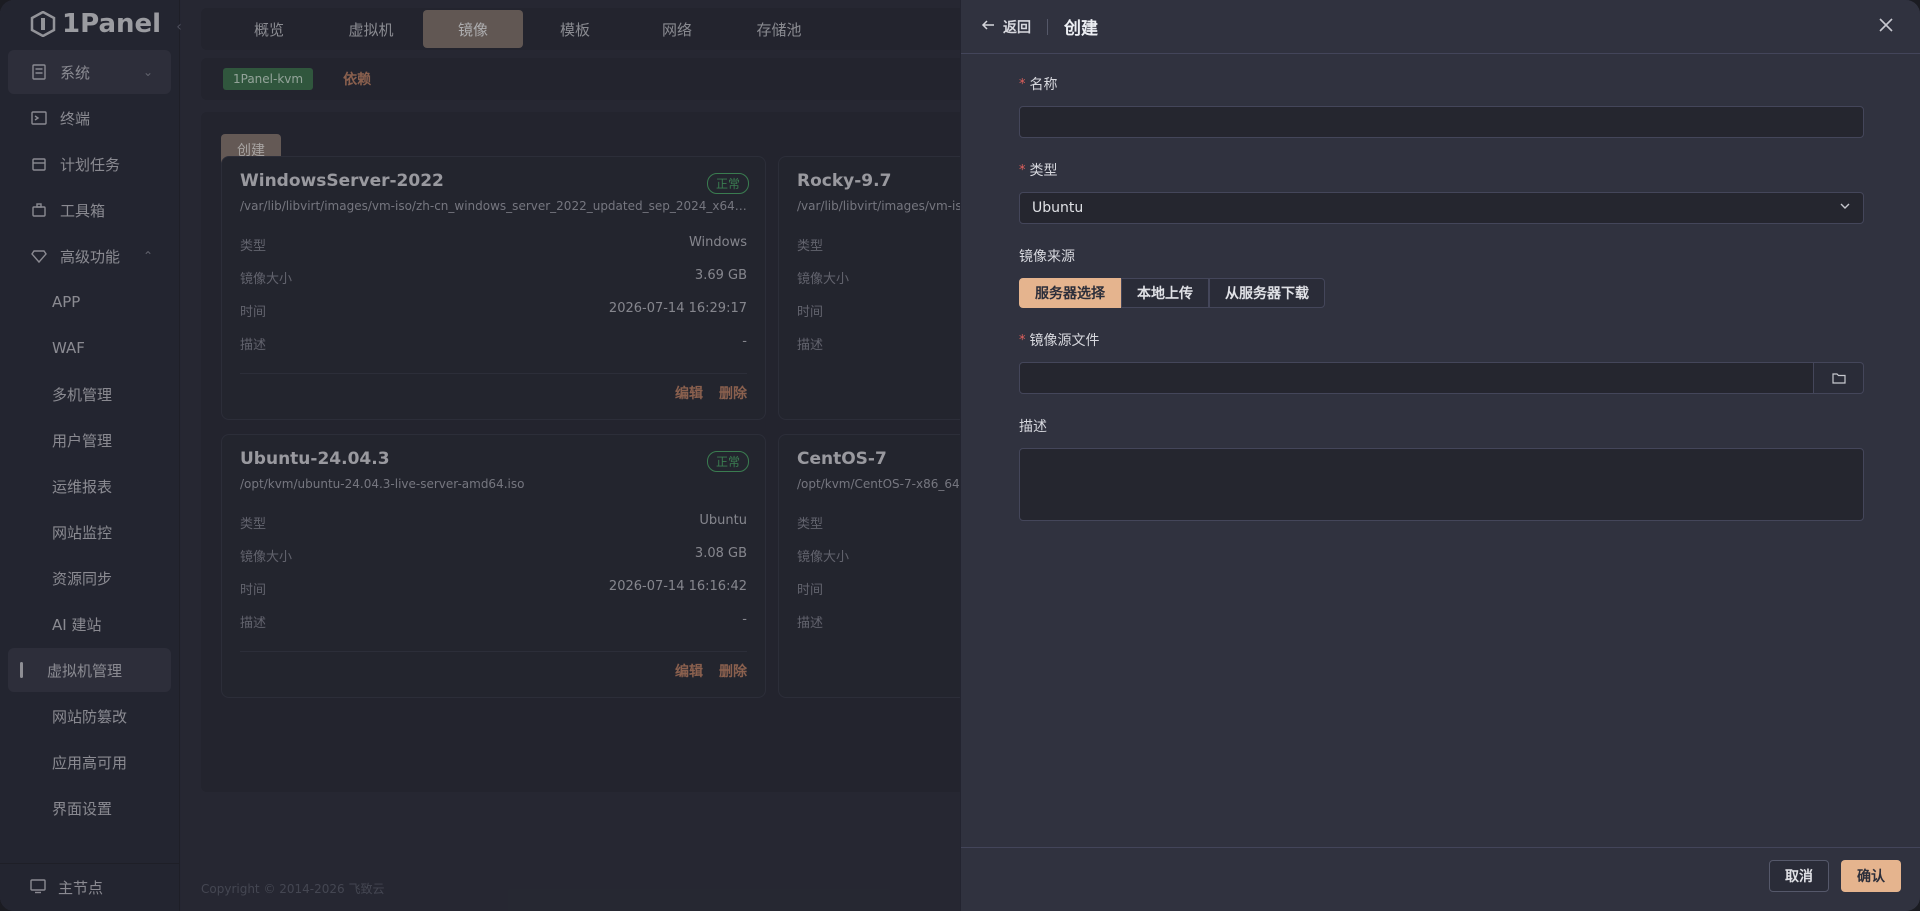 The height and width of the screenshot is (911, 1920). I want to click on file-label: * 镜像源文件, so click(1441, 340).